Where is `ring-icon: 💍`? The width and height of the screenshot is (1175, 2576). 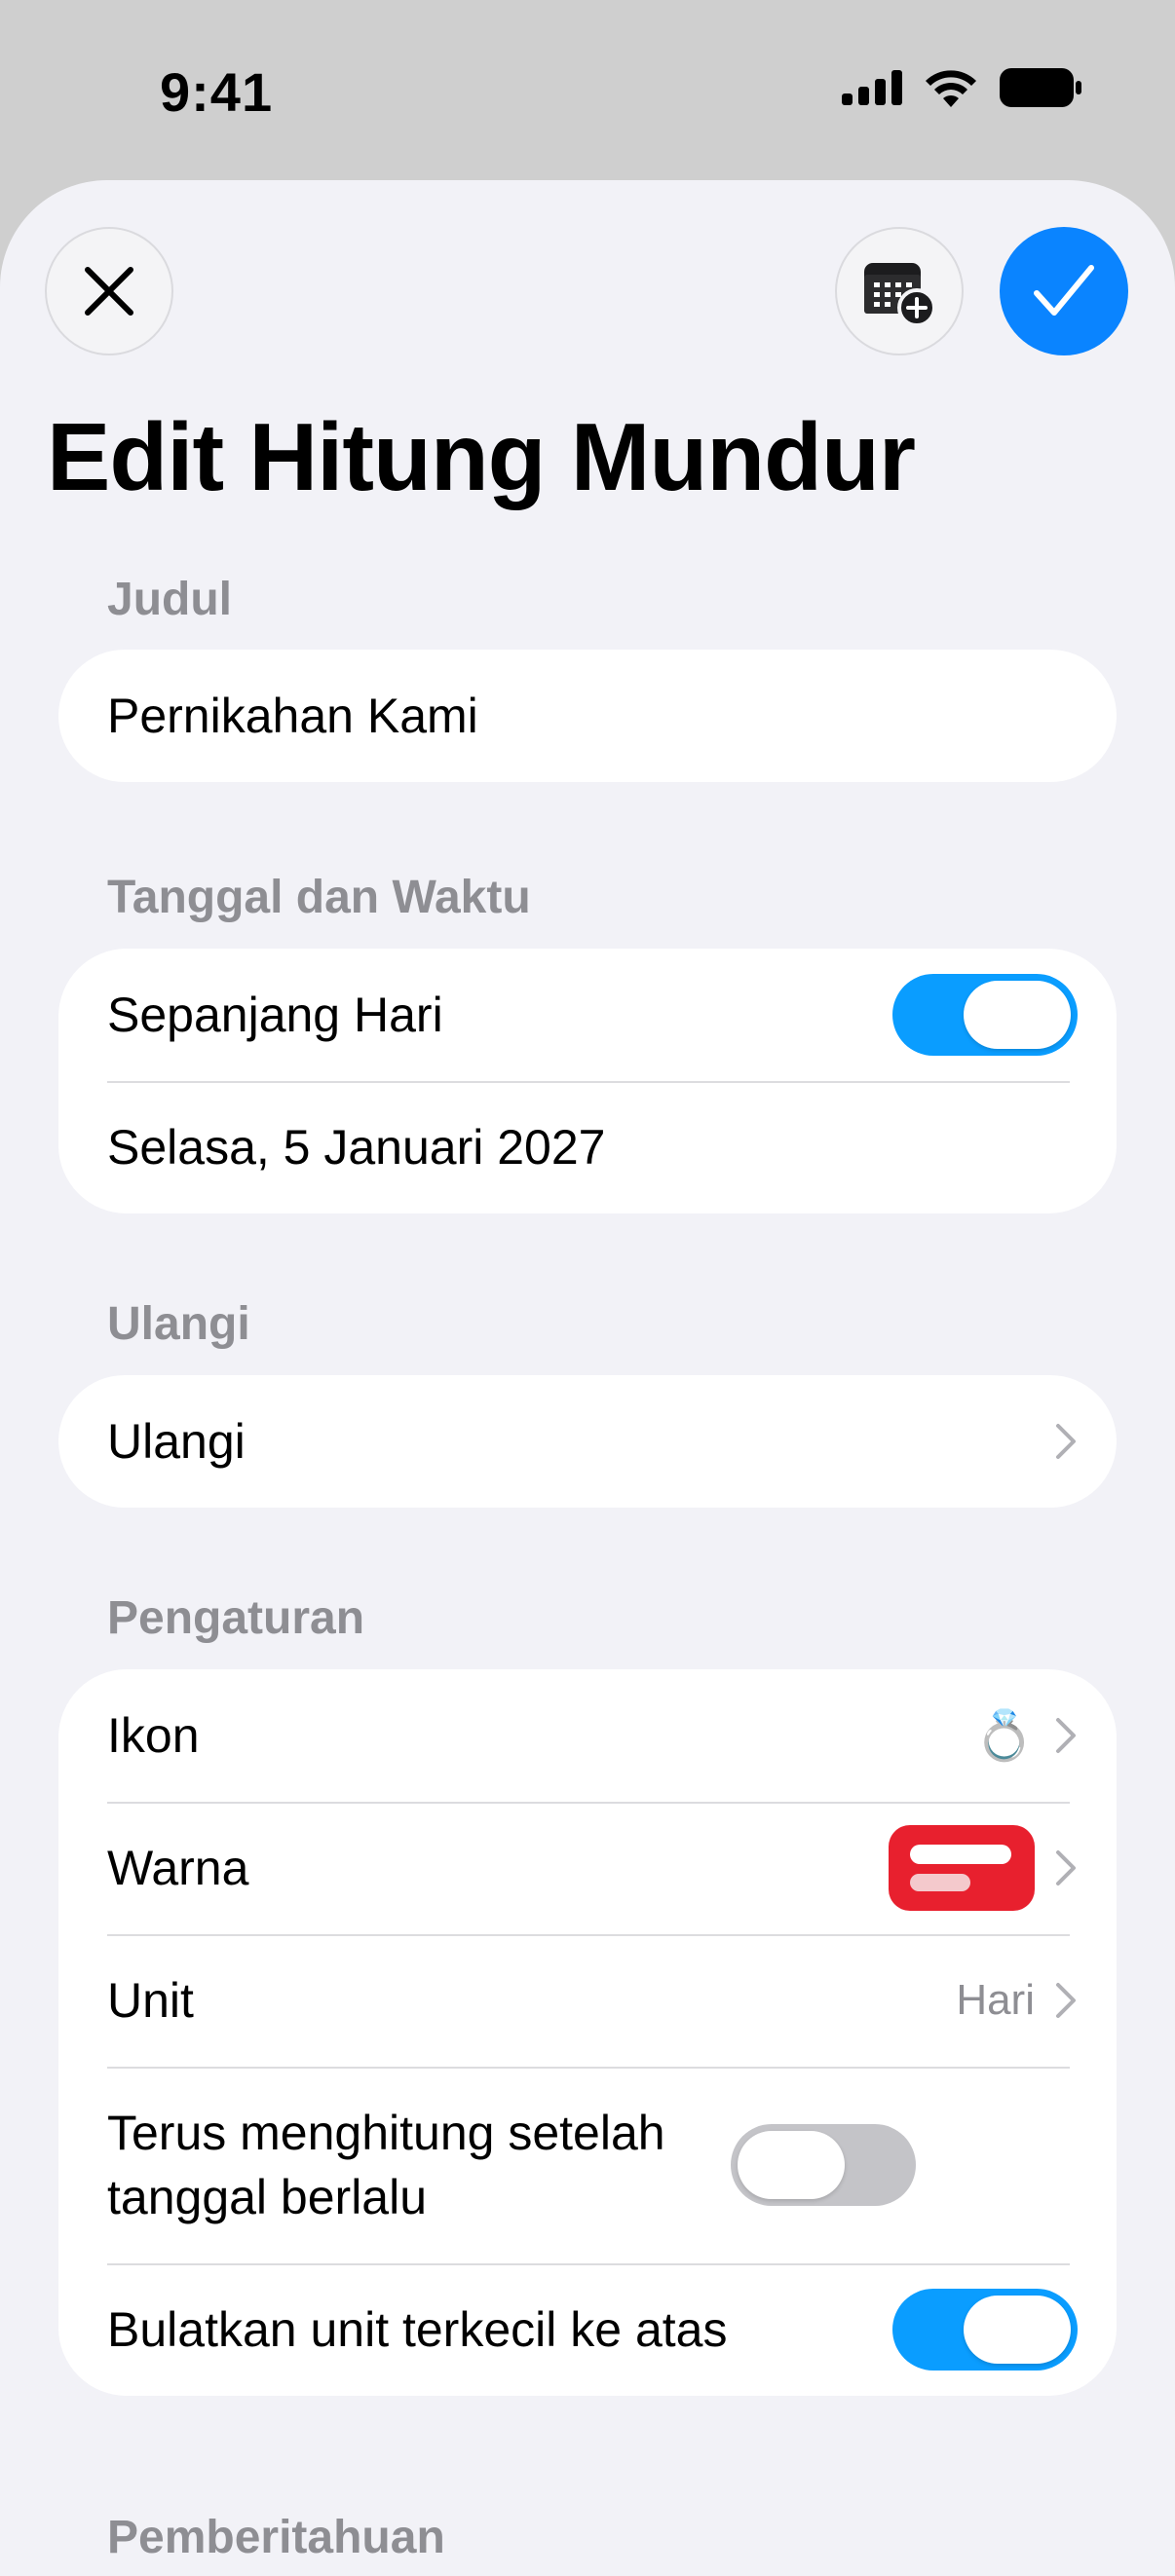 ring-icon: 💍 is located at coordinates (1004, 1735).